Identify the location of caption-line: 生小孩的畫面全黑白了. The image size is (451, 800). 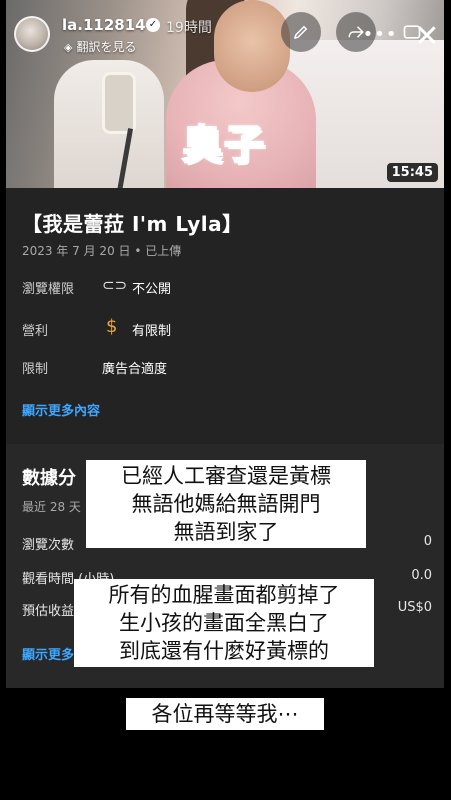
(224, 623).